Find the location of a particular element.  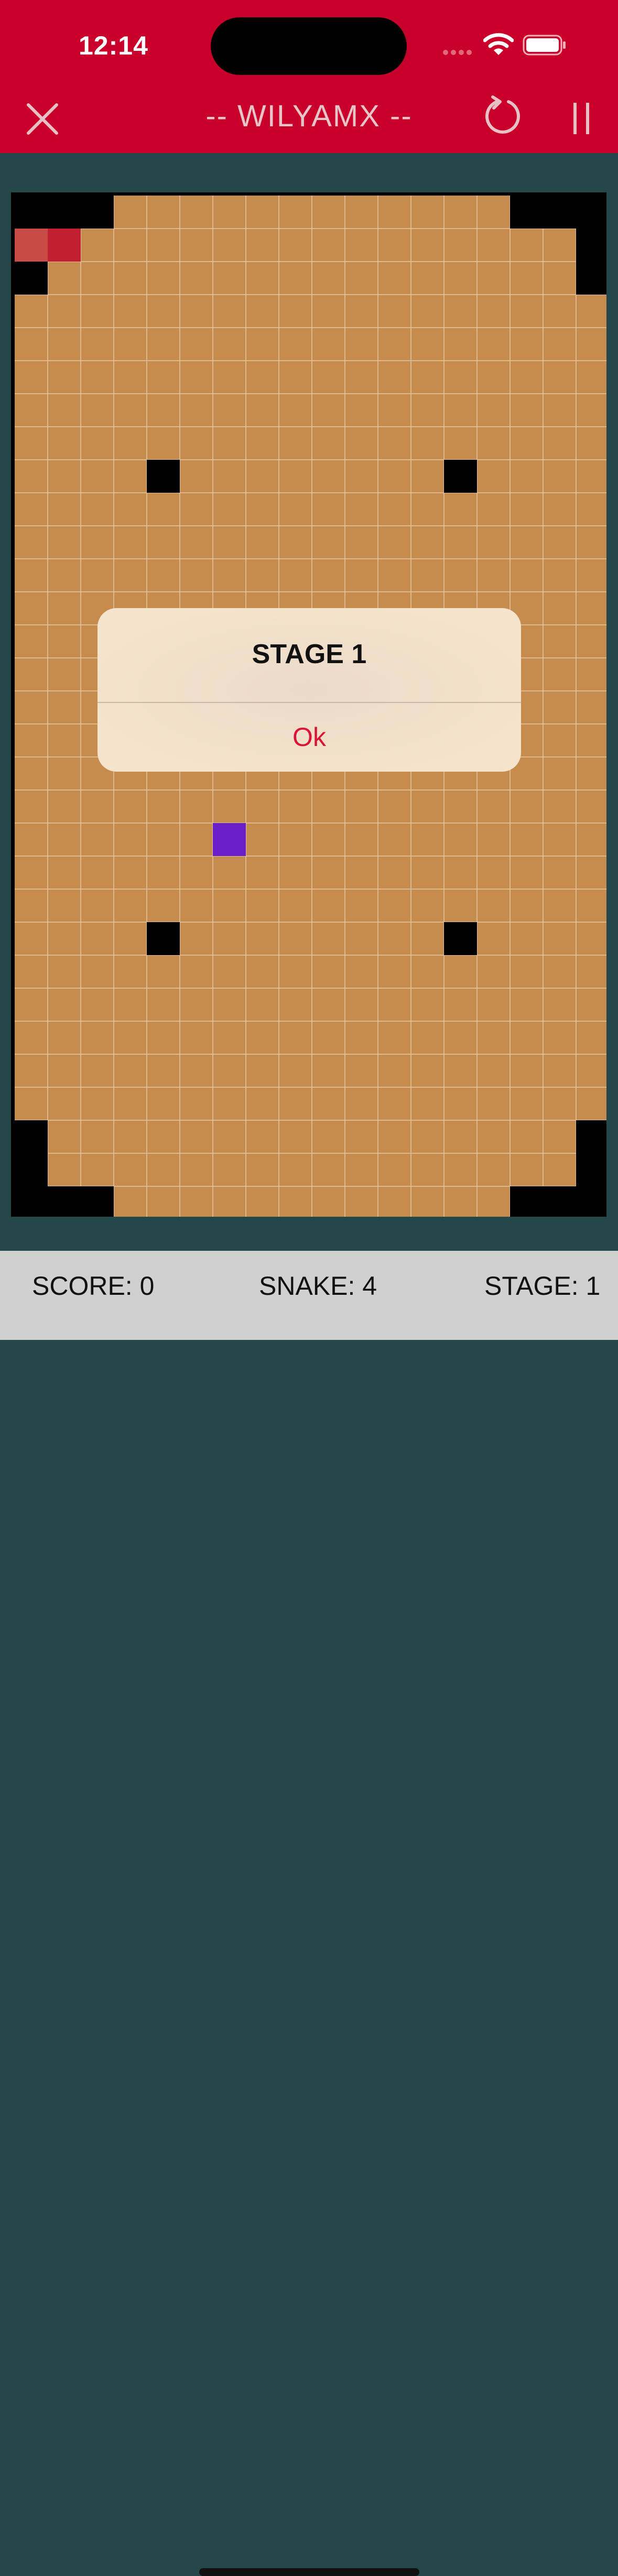

score-label: SCORE: 0 is located at coordinates (93, 1286).